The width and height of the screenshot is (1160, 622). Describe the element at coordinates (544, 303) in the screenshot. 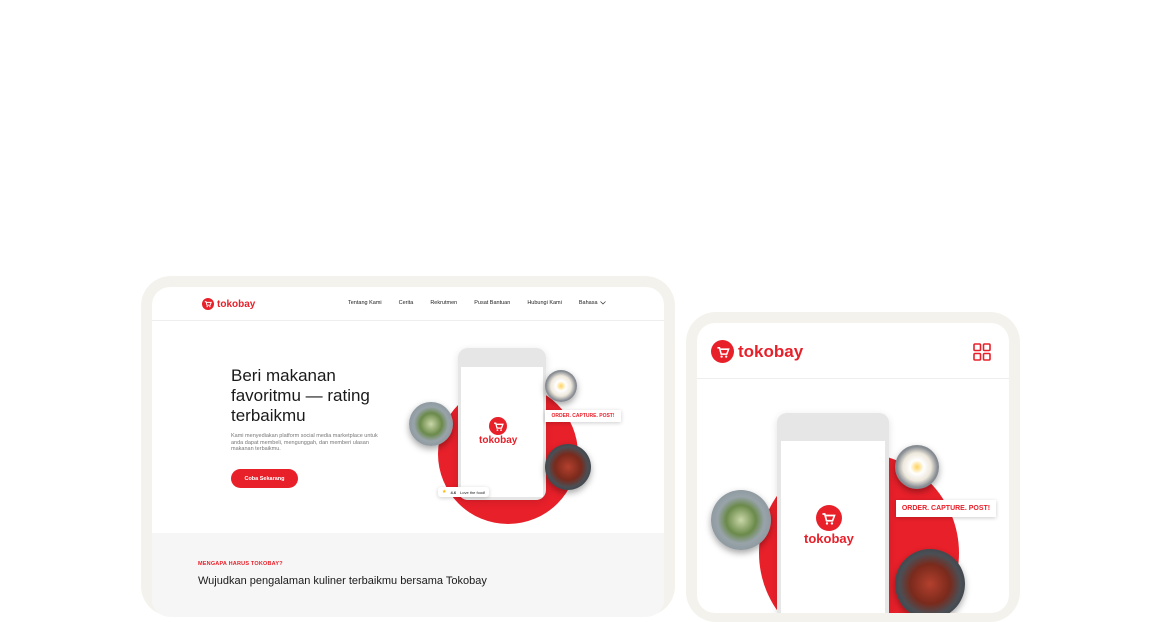

I see `nav-link-hubungi-kami: Hubungi Kami` at that location.